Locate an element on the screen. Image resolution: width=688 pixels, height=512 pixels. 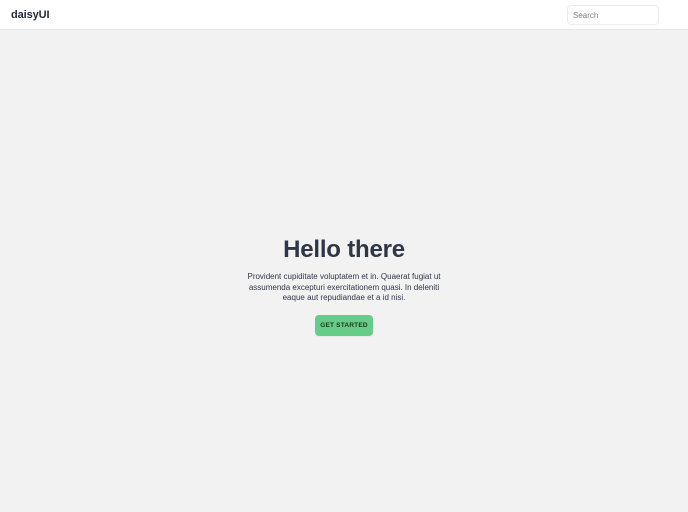
get-started-button: Get Started is located at coordinates (344, 326).